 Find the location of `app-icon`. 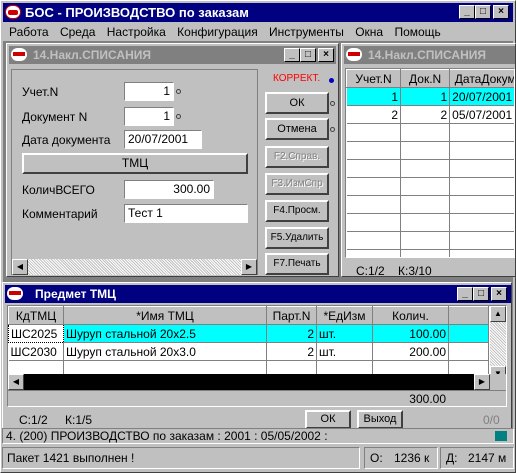

app-icon is located at coordinates (13, 12).